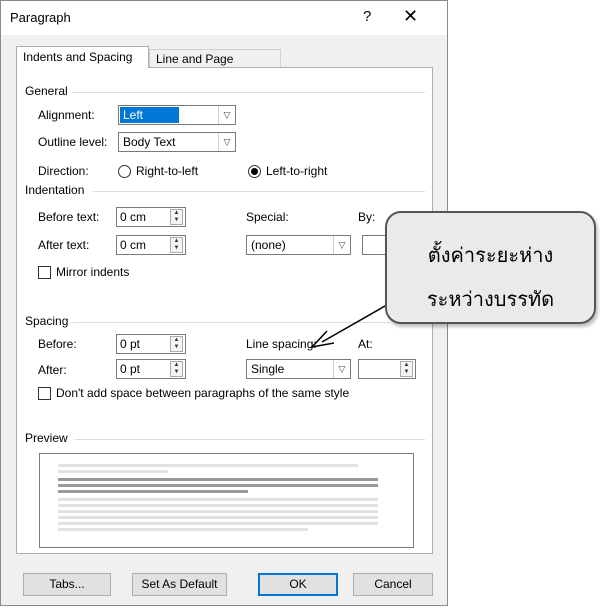 Image resolution: width=600 pixels, height=608 pixels. I want to click on before-text-label: Before text:, so click(69, 217).